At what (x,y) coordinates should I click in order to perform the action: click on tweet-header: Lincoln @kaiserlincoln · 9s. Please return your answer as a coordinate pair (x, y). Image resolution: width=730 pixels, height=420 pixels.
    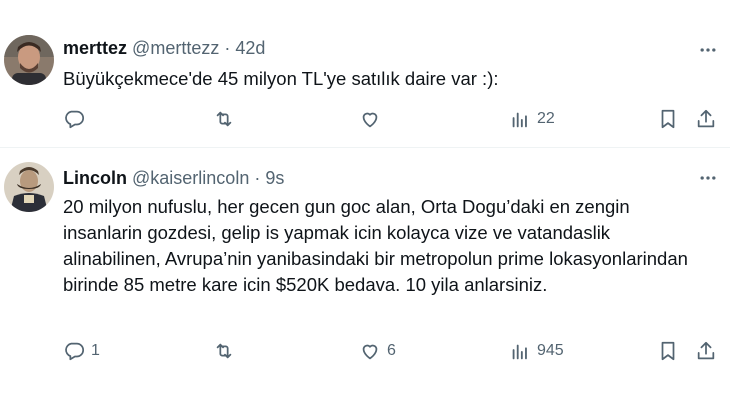
    Looking at the image, I should click on (173, 178).